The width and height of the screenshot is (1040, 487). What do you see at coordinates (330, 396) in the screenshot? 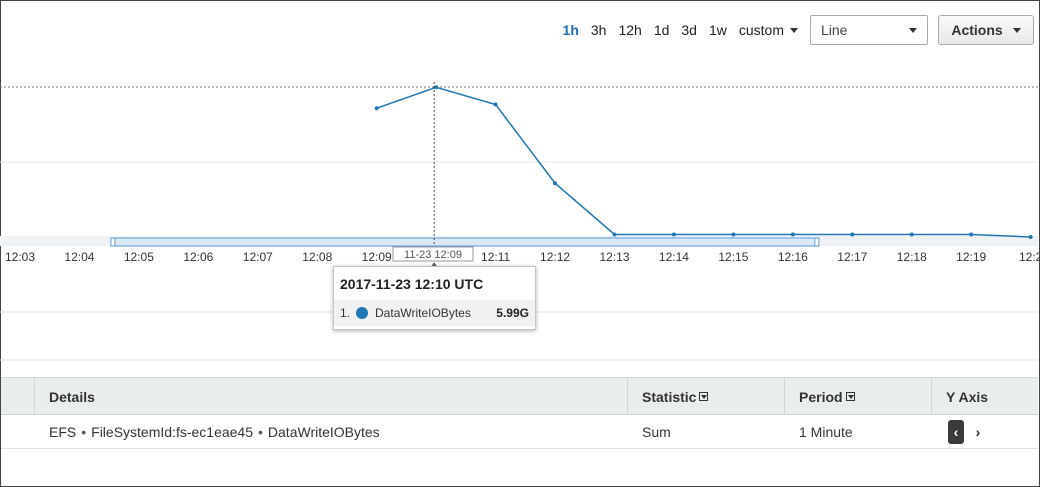
I see `header-details: Details` at bounding box center [330, 396].